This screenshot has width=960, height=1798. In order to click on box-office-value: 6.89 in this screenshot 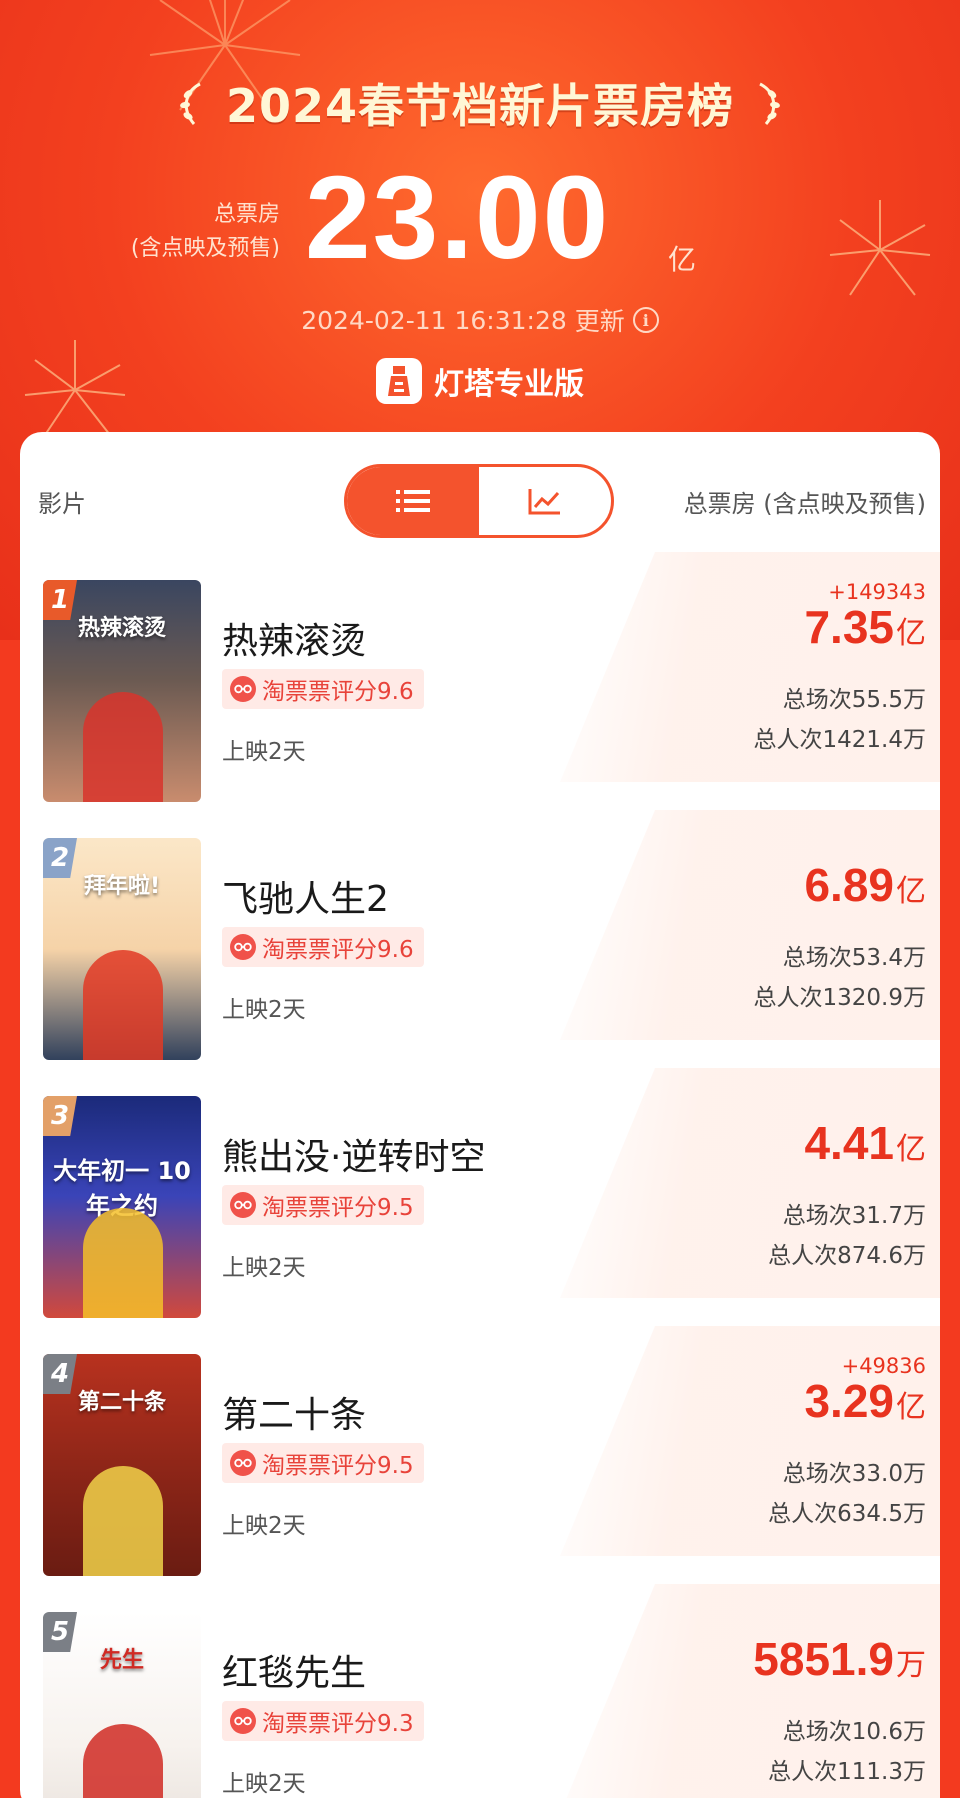, I will do `click(849, 885)`.